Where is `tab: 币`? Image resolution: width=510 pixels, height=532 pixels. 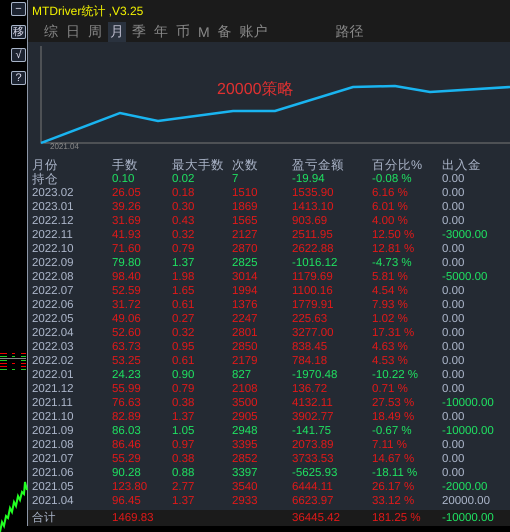 tab: 币 is located at coordinates (183, 32).